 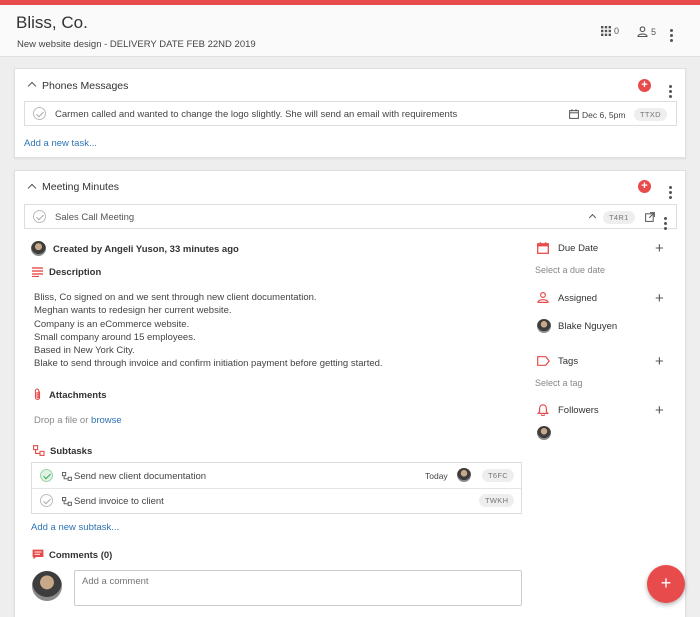 I want to click on assigned-label: Assigned, so click(x=578, y=298).